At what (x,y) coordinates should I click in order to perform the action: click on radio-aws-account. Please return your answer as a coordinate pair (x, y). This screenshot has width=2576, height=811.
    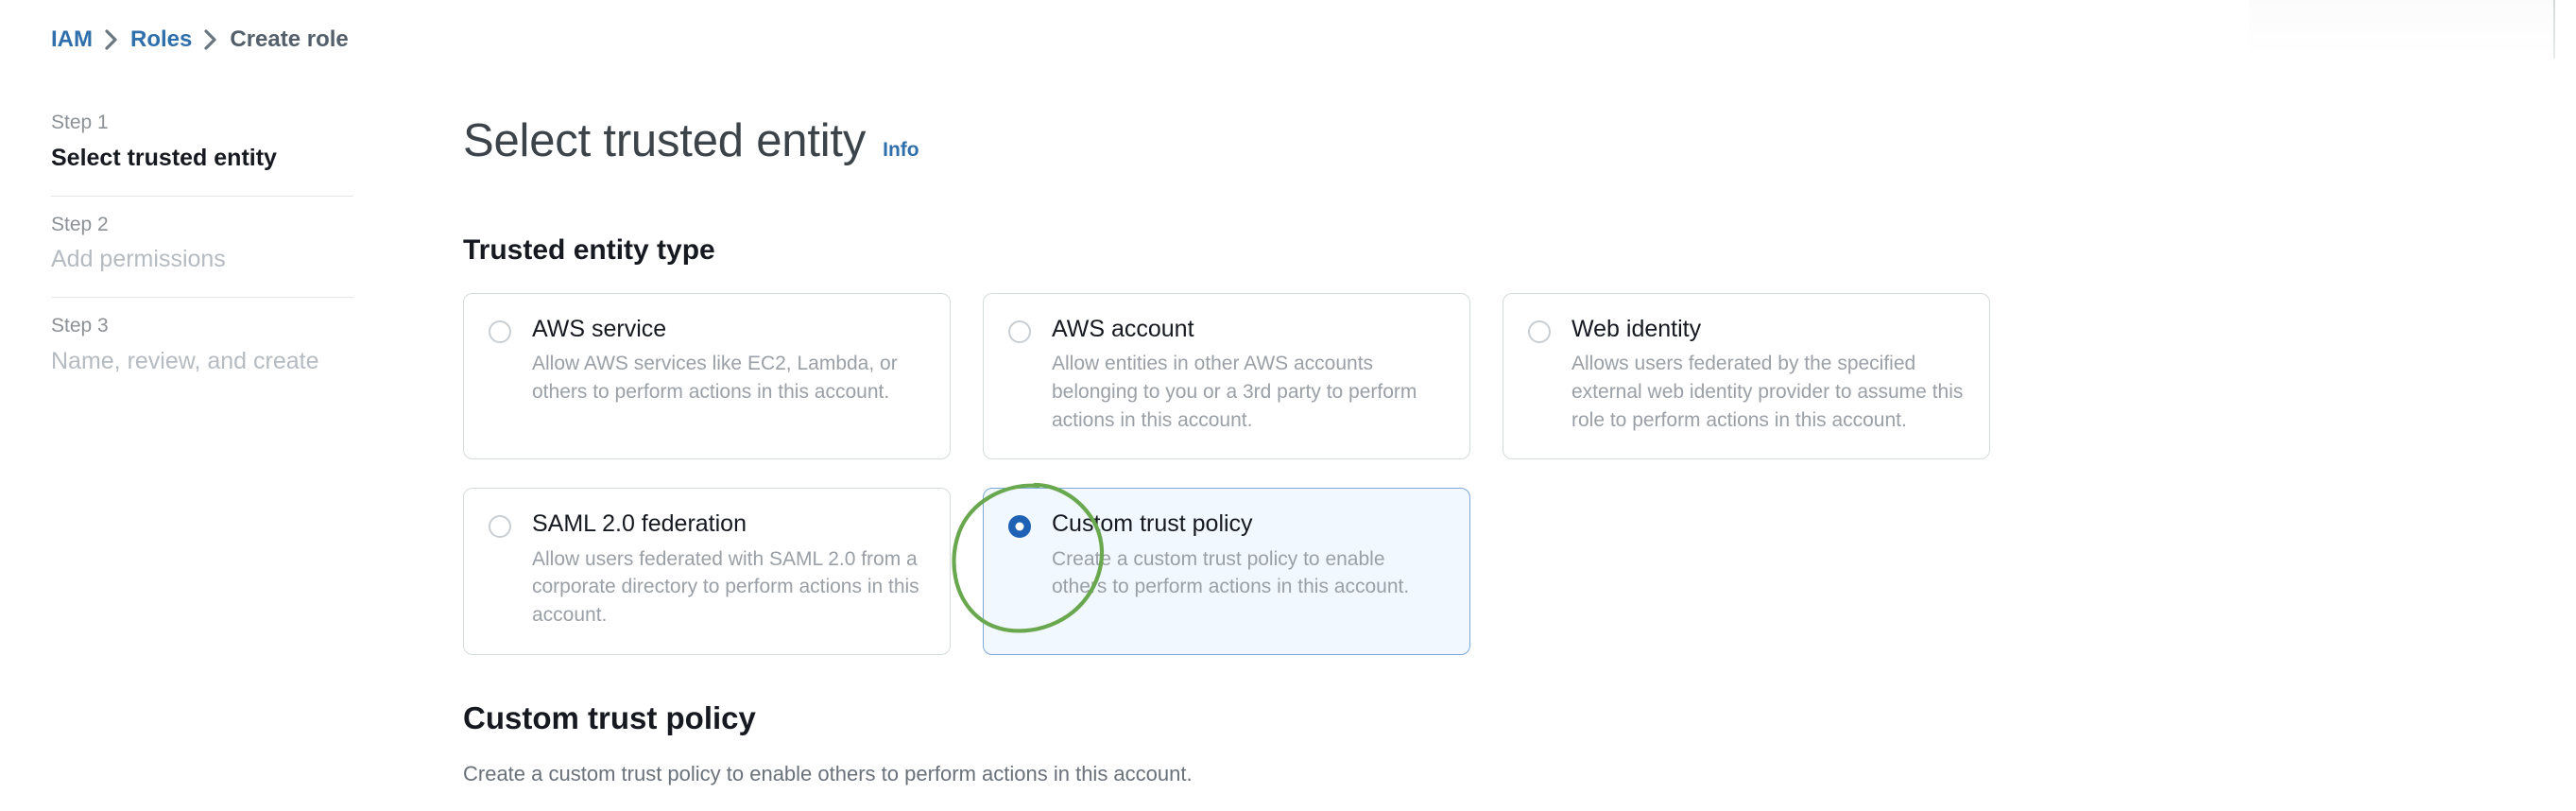
    Looking at the image, I should click on (1019, 331).